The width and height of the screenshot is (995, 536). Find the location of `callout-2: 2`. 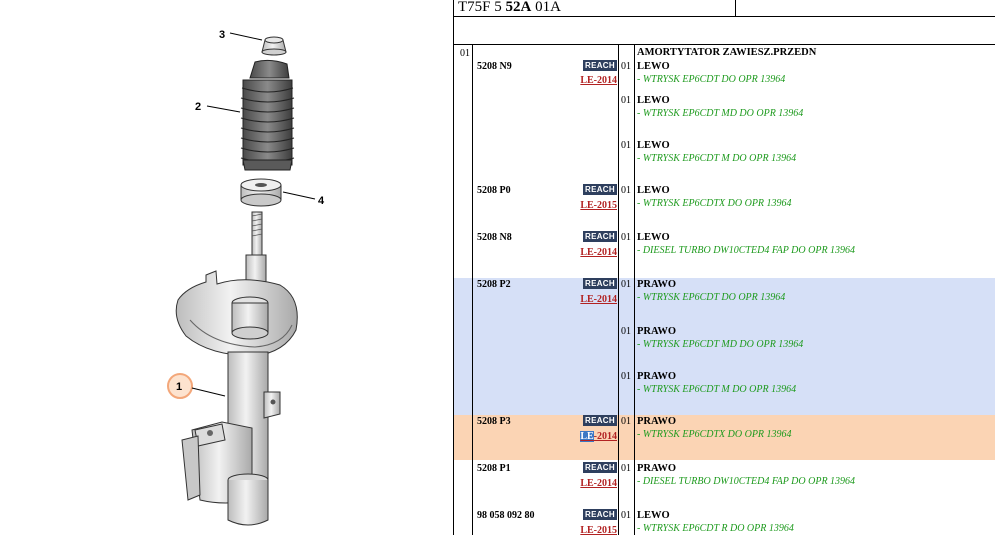

callout-2: 2 is located at coordinates (198, 107).